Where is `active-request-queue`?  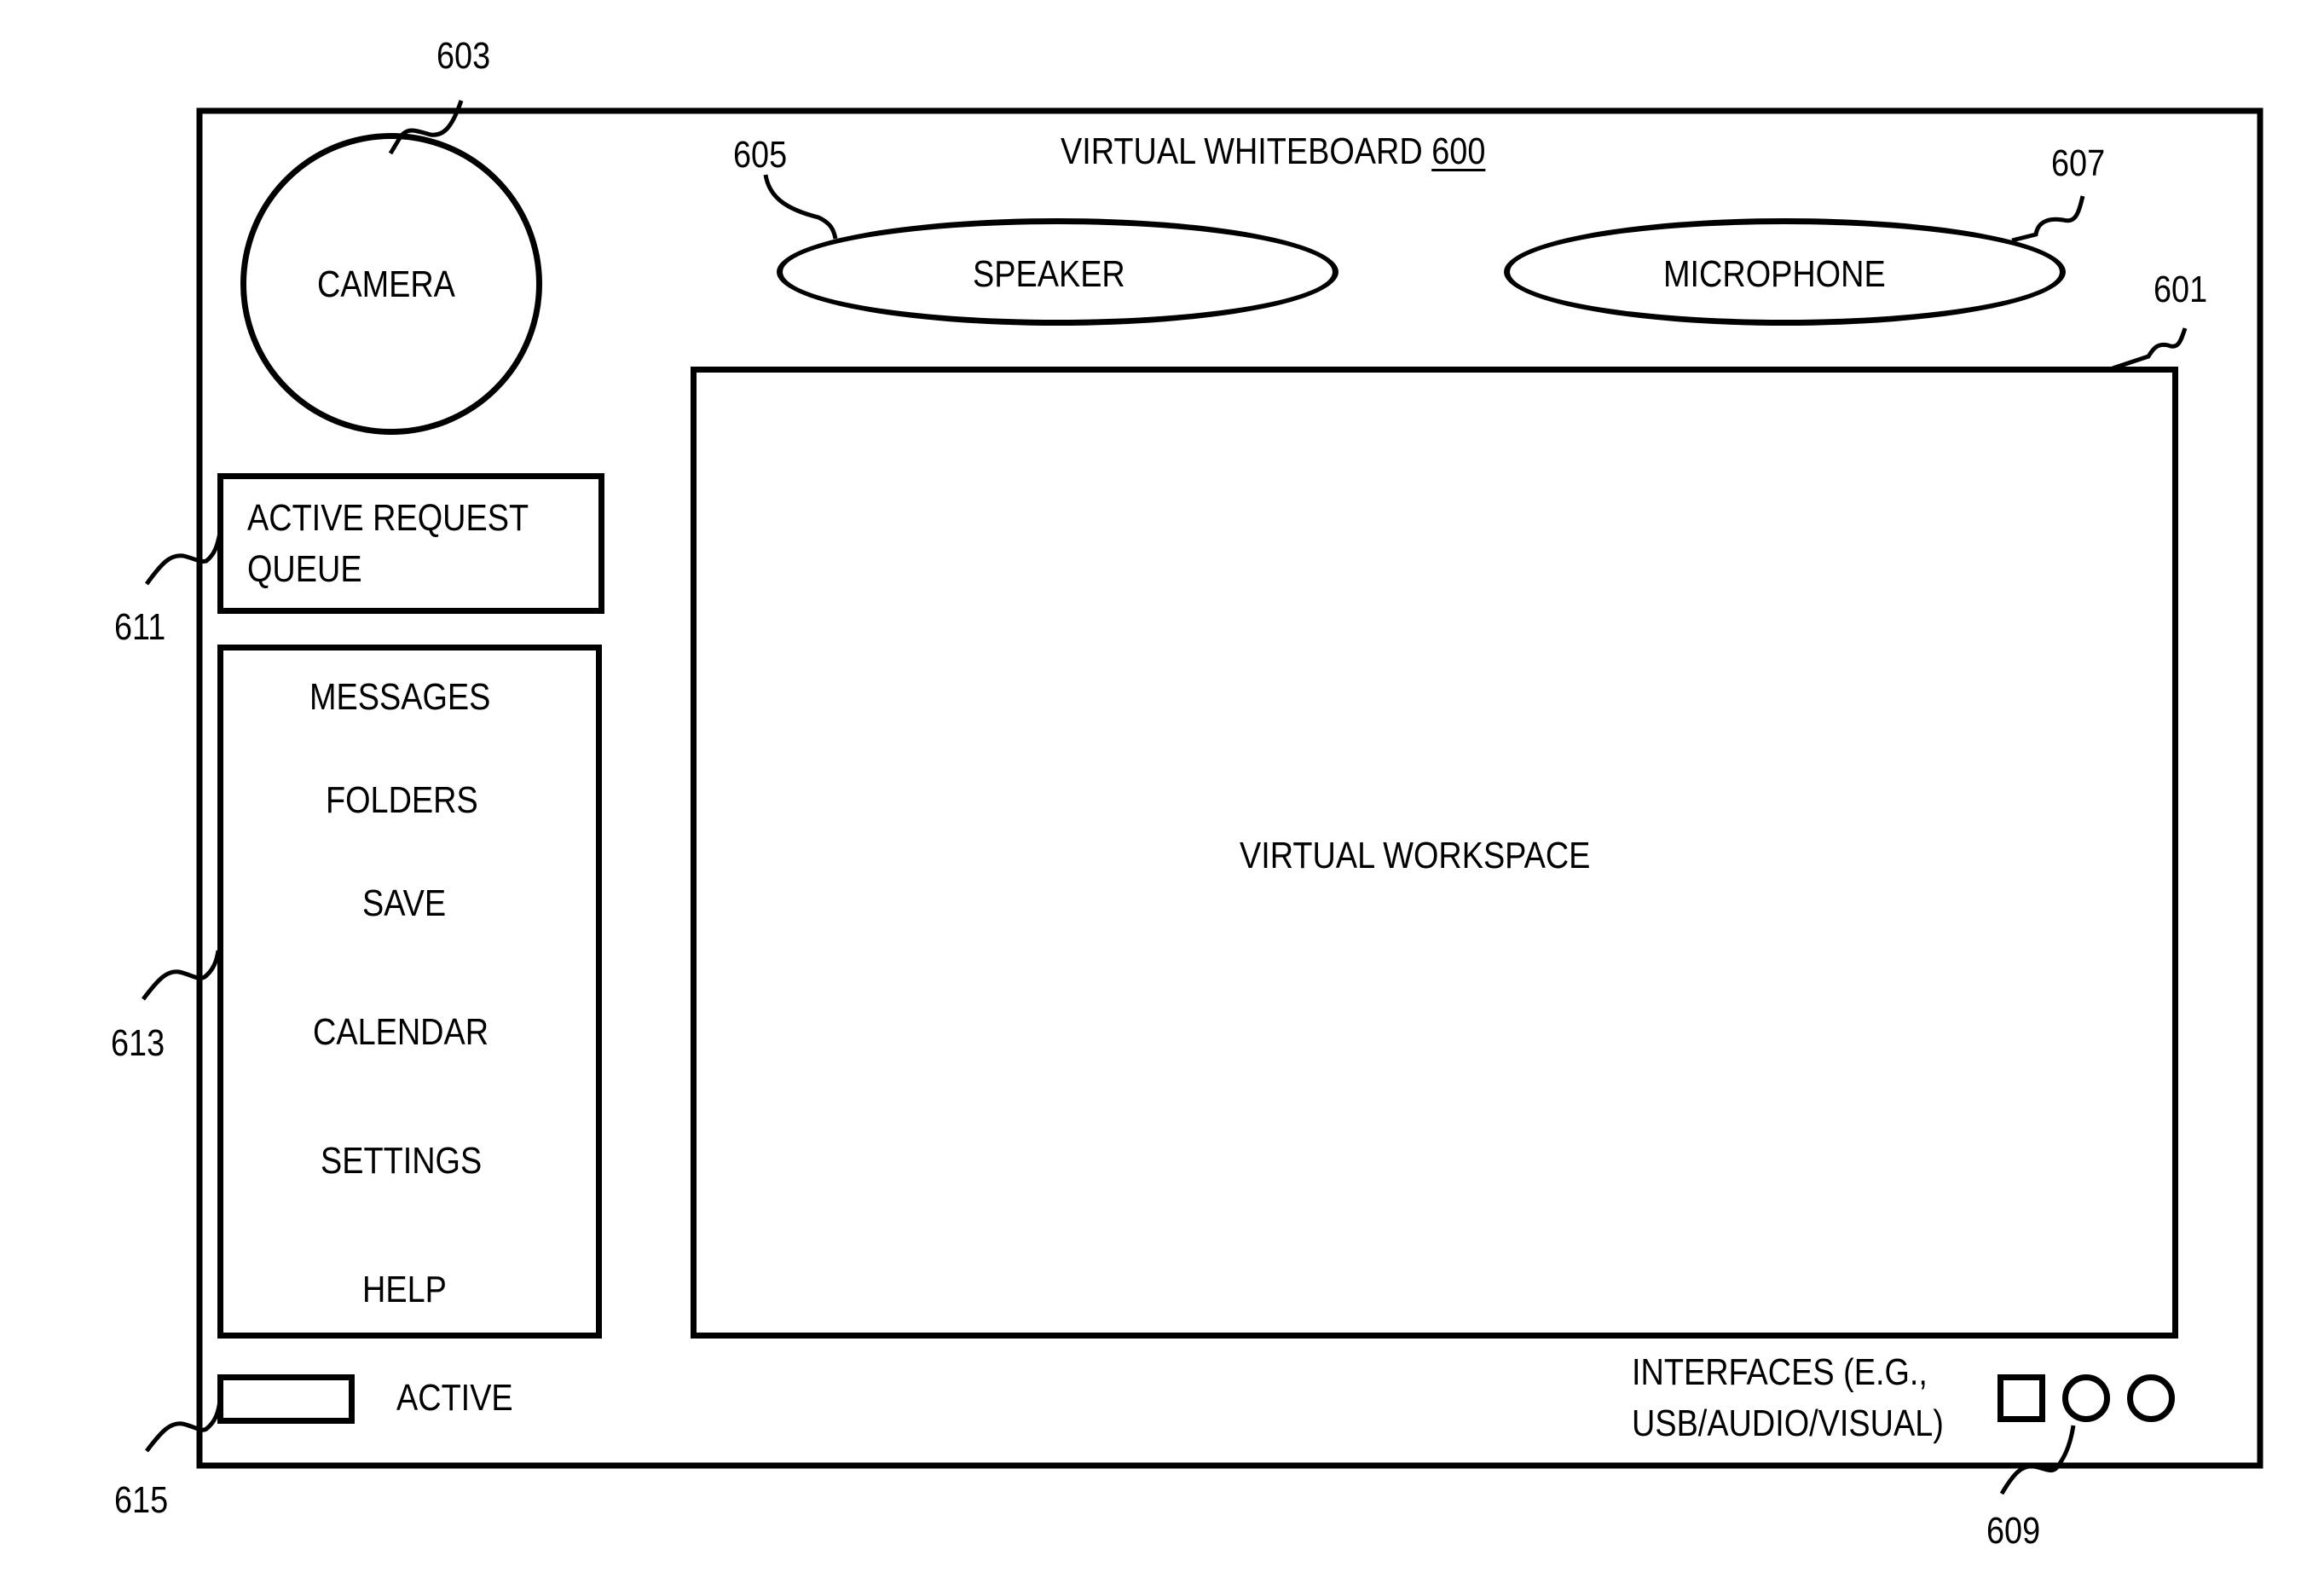
active-request-queue is located at coordinates (410, 543).